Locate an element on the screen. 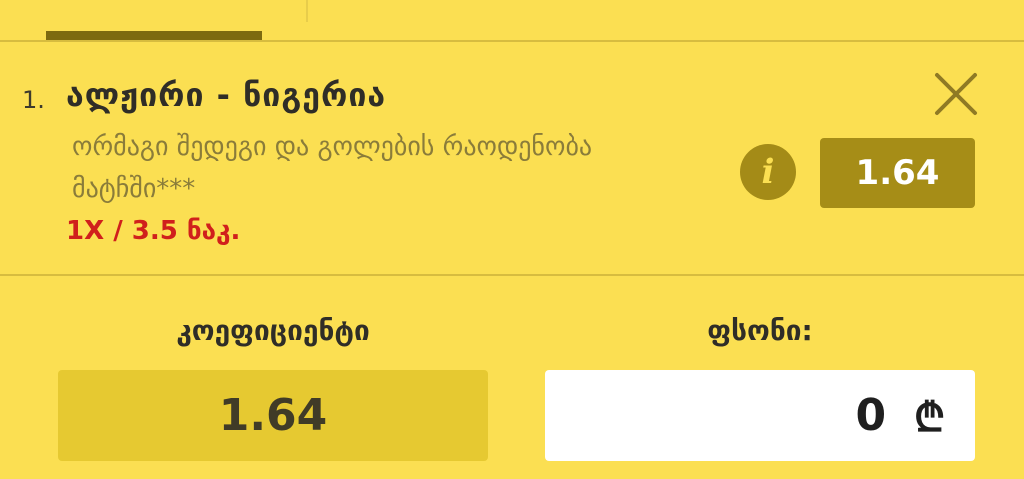 Image resolution: width=1024 pixels, height=479 pixels. info-icon: i is located at coordinates (768, 172).